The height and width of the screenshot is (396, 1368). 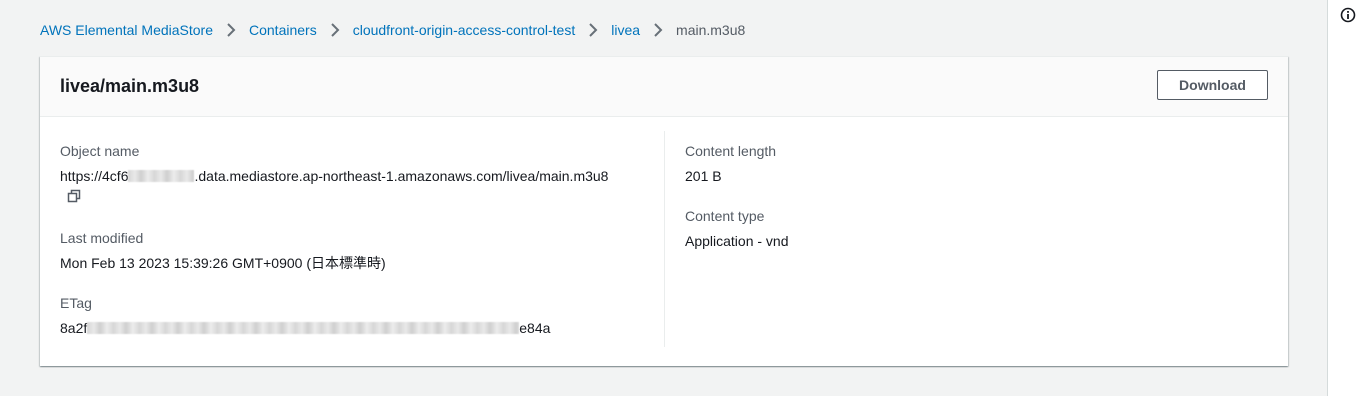 I want to click on breadcrumb-folder: livea, so click(x=625, y=30).